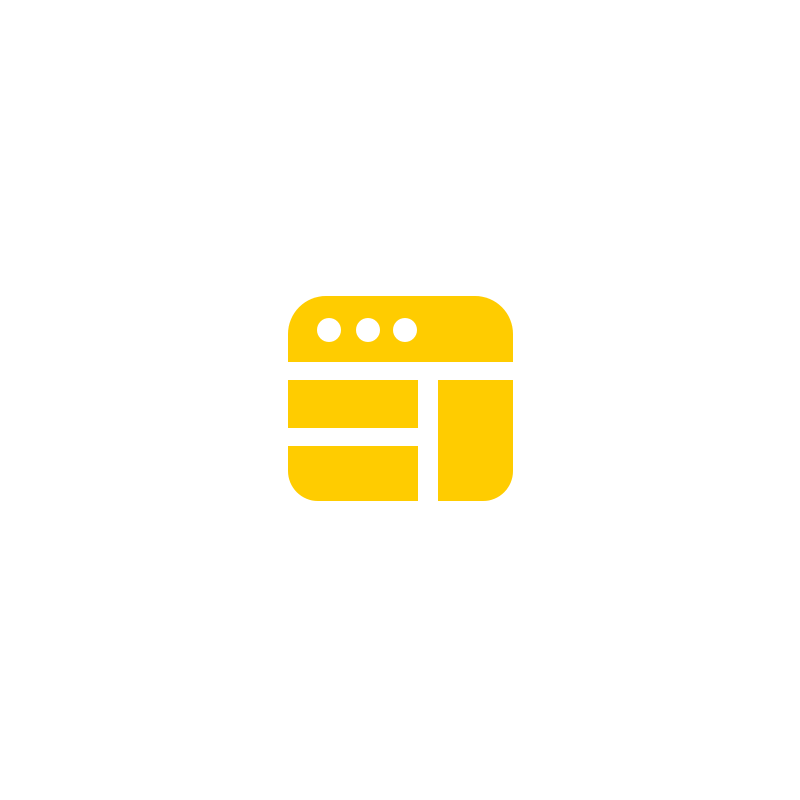 The image size is (800, 800). I want to click on browser-window-layout-icon, so click(400, 398).